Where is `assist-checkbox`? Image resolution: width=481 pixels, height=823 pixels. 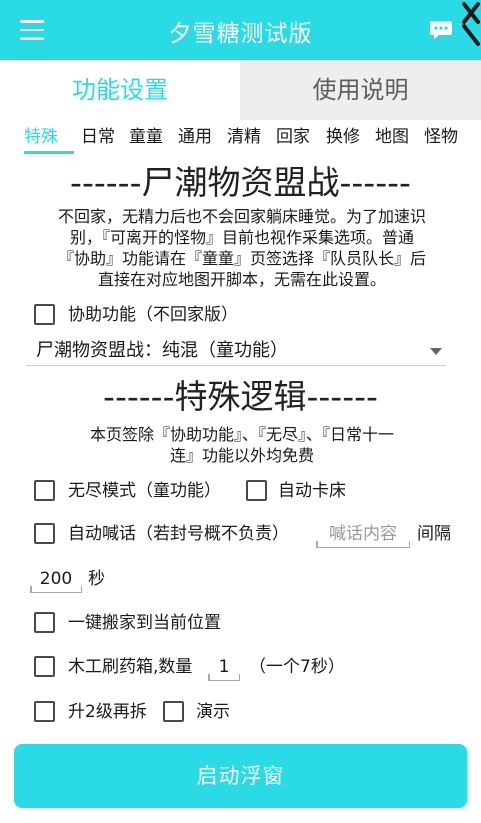 assist-checkbox is located at coordinates (44, 314).